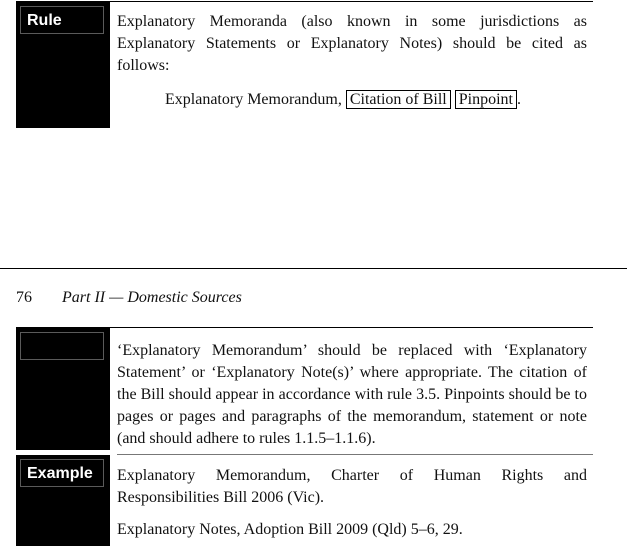 This screenshot has width=627, height=546. I want to click on page-number: 76, so click(24, 297).